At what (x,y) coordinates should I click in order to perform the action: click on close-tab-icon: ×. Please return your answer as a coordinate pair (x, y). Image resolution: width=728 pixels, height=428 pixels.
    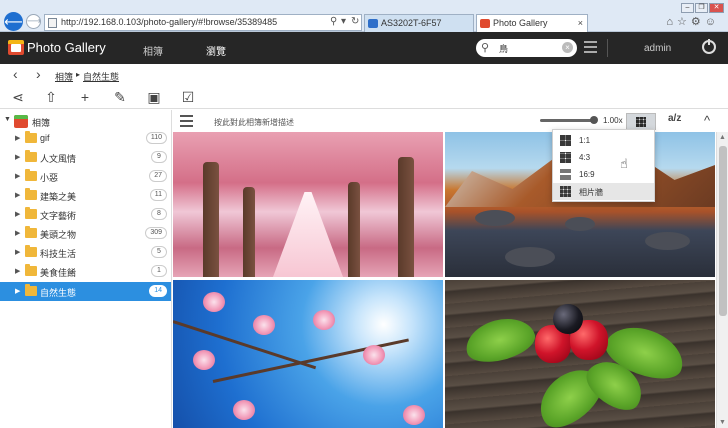
    Looking at the image, I should click on (580, 23).